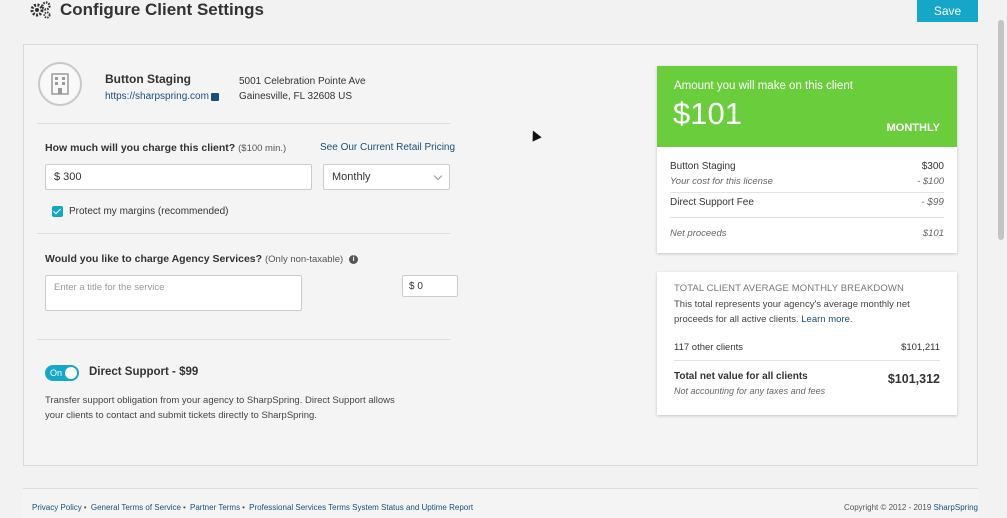 This screenshot has width=1007, height=518. I want to click on summary-row: Net proceeds $101, so click(807, 233).